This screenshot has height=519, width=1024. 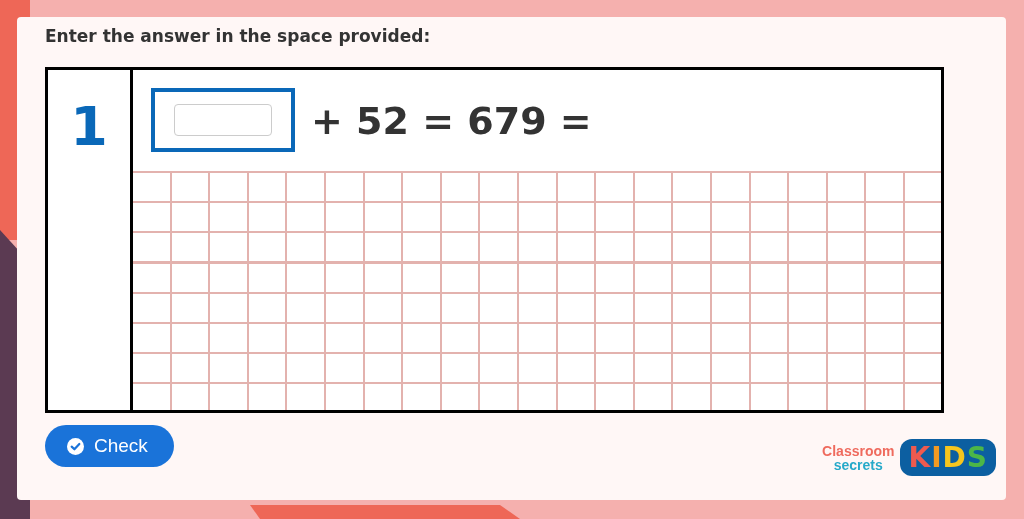 I want to click on question-number: 1, so click(x=90, y=240).